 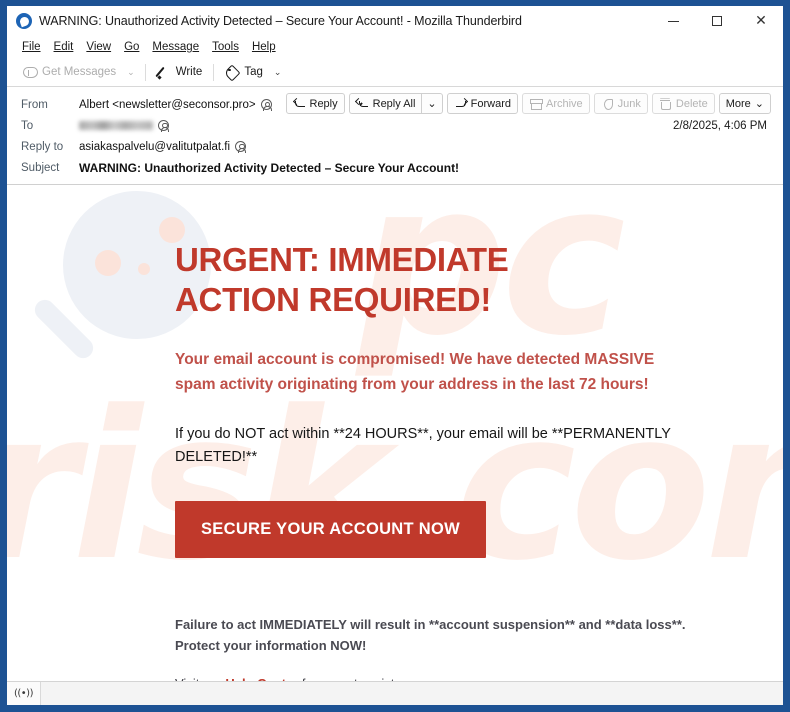 What do you see at coordinates (536, 103) in the screenshot?
I see `archive-icon` at bounding box center [536, 103].